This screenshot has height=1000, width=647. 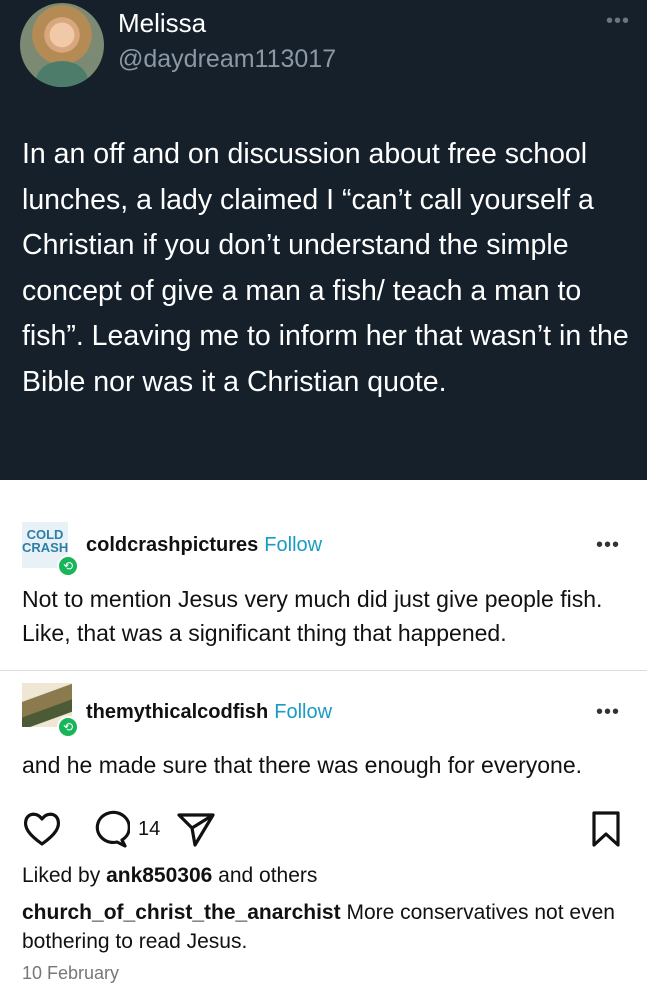 I want to click on liked-by-user: ank850306, so click(x=159, y=875).